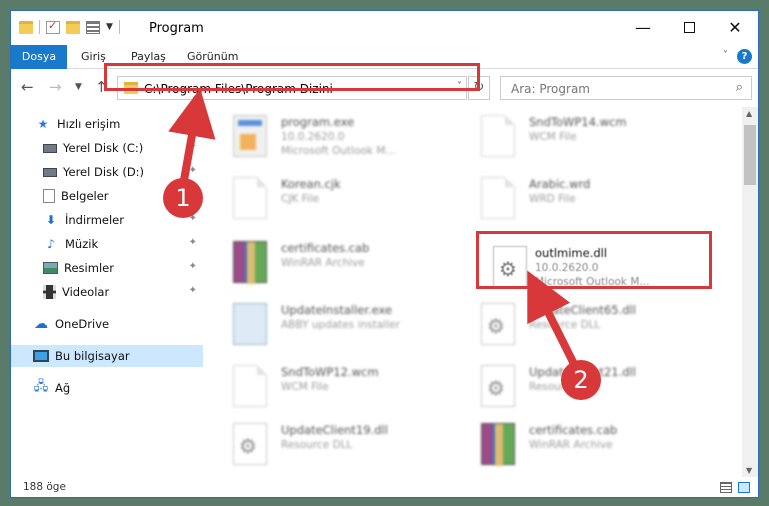  What do you see at coordinates (82, 324) in the screenshot?
I see `sidebar-item-label: OneDrive` at bounding box center [82, 324].